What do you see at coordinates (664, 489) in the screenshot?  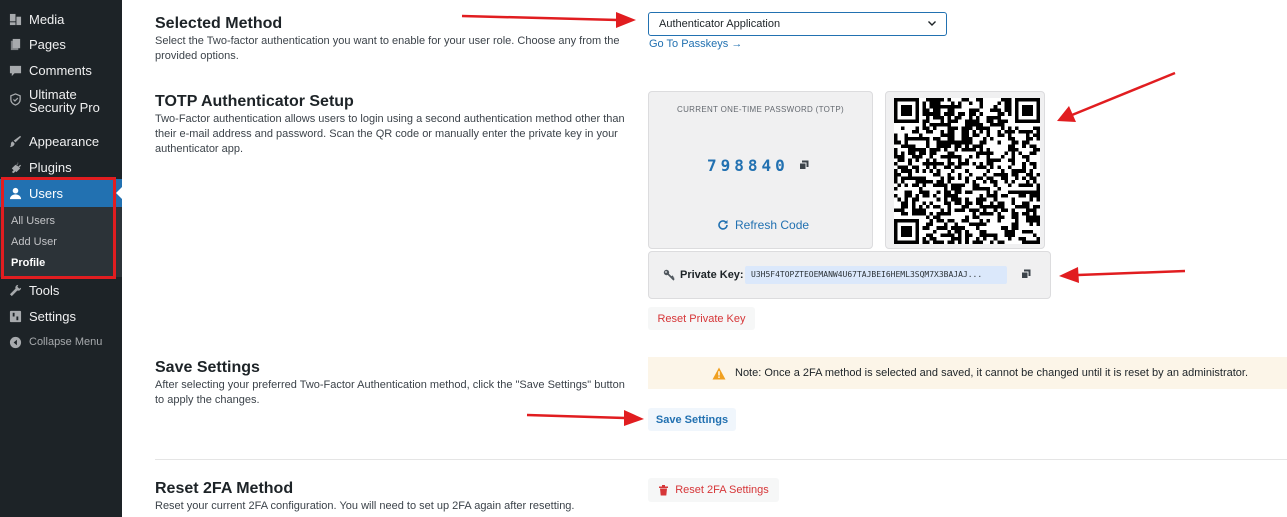 I see `trash-icon` at bounding box center [664, 489].